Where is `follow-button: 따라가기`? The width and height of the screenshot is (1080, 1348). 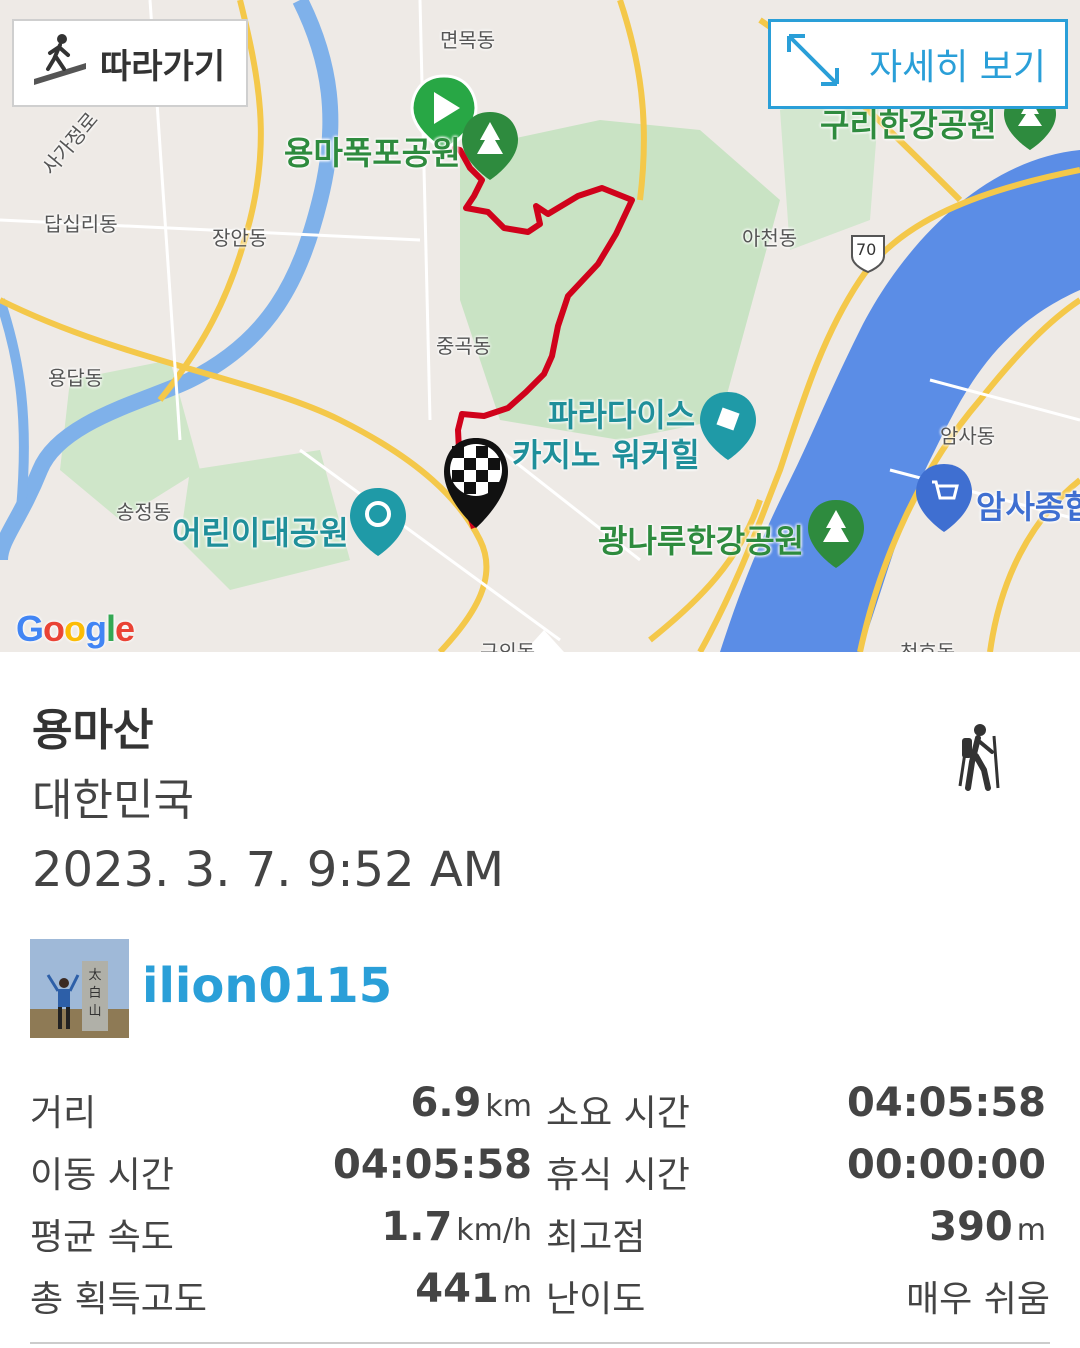 follow-button: 따라가기 is located at coordinates (130, 63).